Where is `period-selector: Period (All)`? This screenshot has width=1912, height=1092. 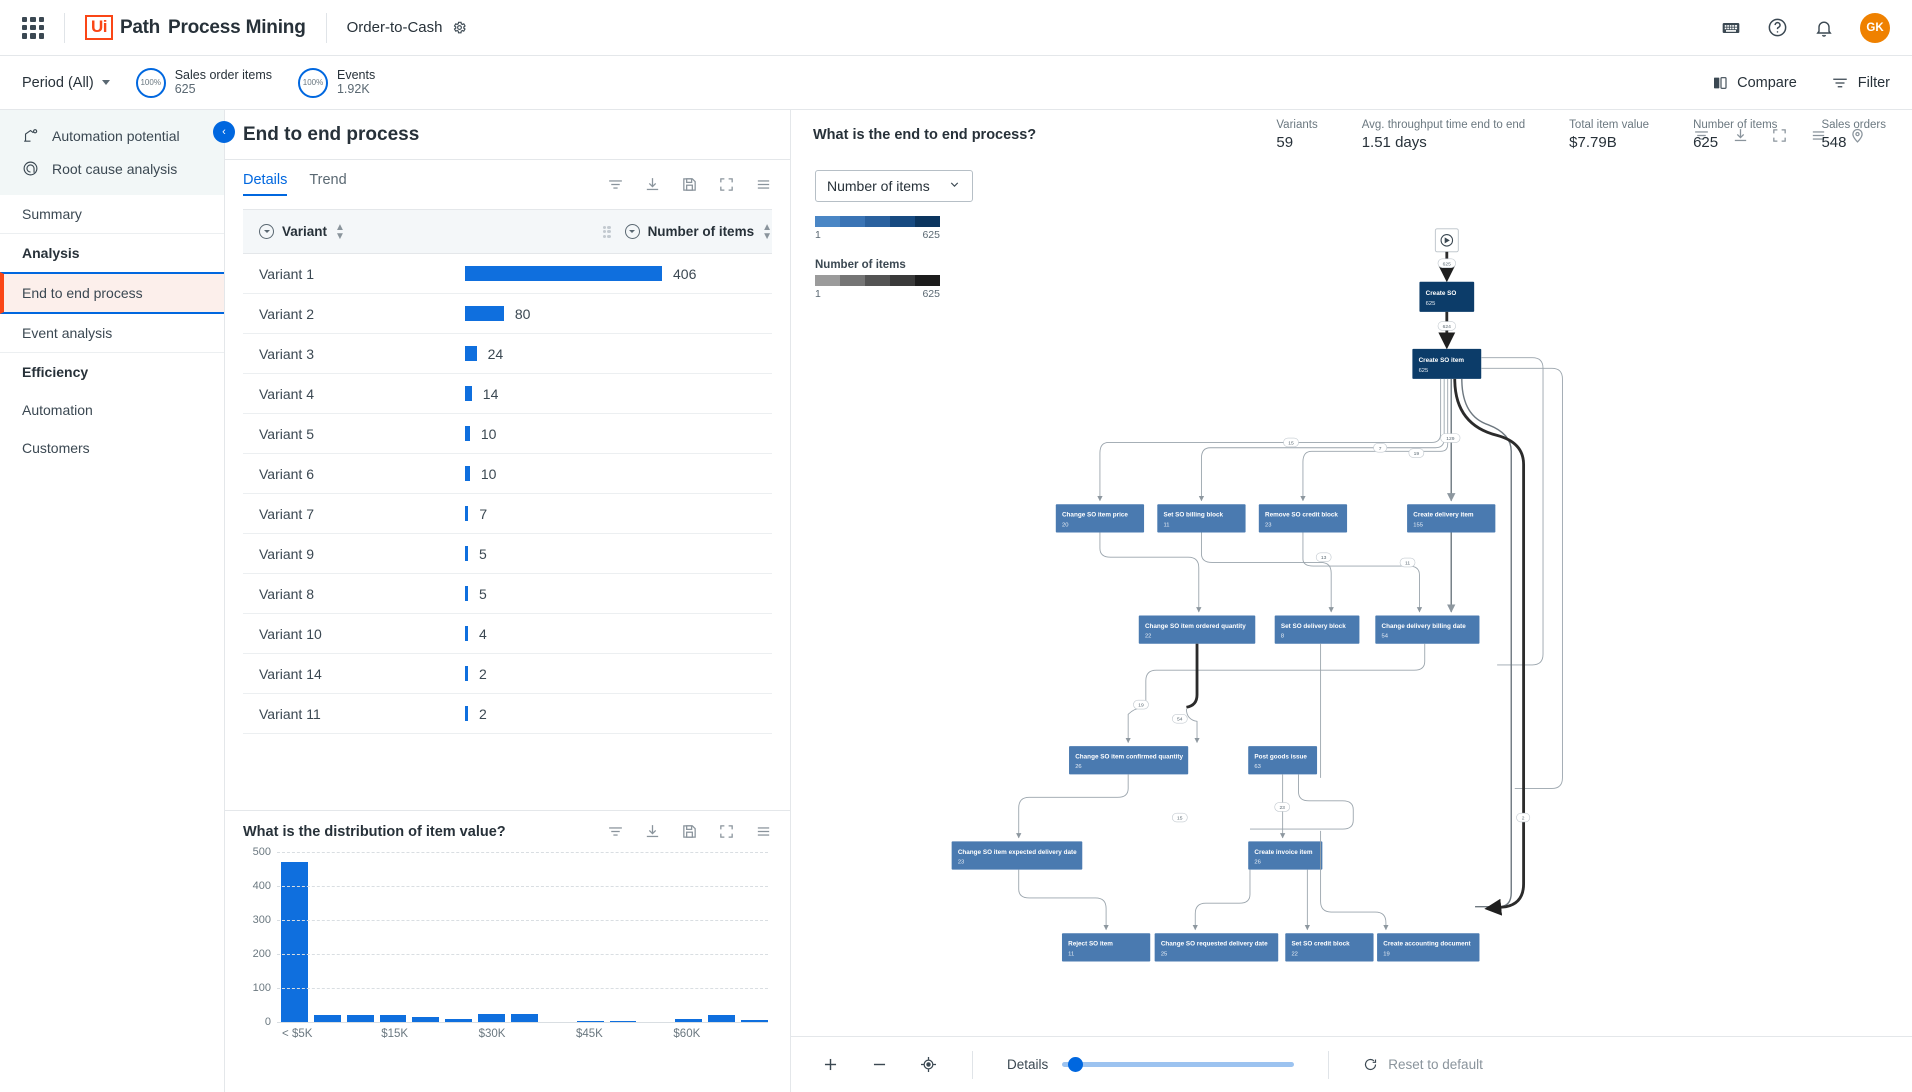 period-selector: Period (All) is located at coordinates (66, 83).